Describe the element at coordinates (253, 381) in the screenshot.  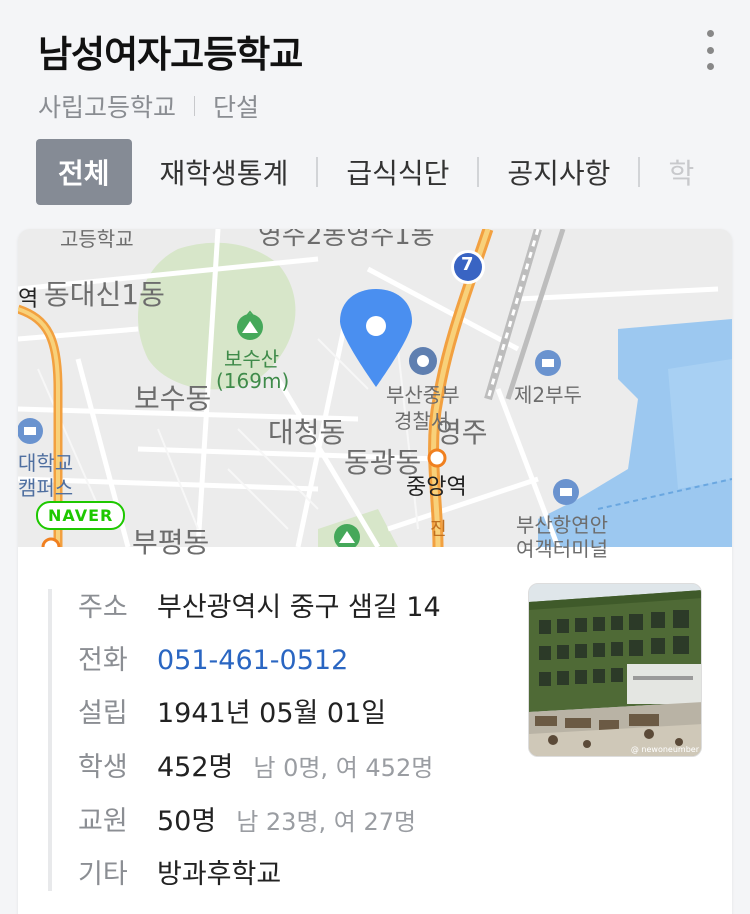
I see `map-label: (169m)` at that location.